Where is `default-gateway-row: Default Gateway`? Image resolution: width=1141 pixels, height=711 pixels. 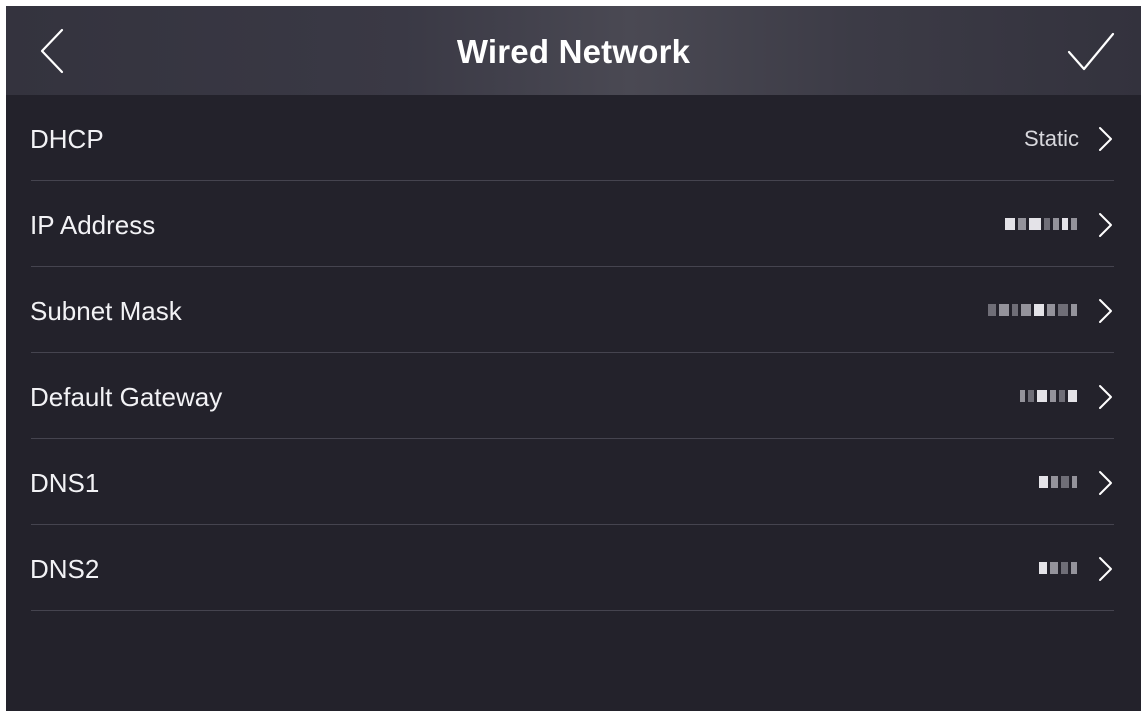
default-gateway-row: Default Gateway is located at coordinates (573, 396).